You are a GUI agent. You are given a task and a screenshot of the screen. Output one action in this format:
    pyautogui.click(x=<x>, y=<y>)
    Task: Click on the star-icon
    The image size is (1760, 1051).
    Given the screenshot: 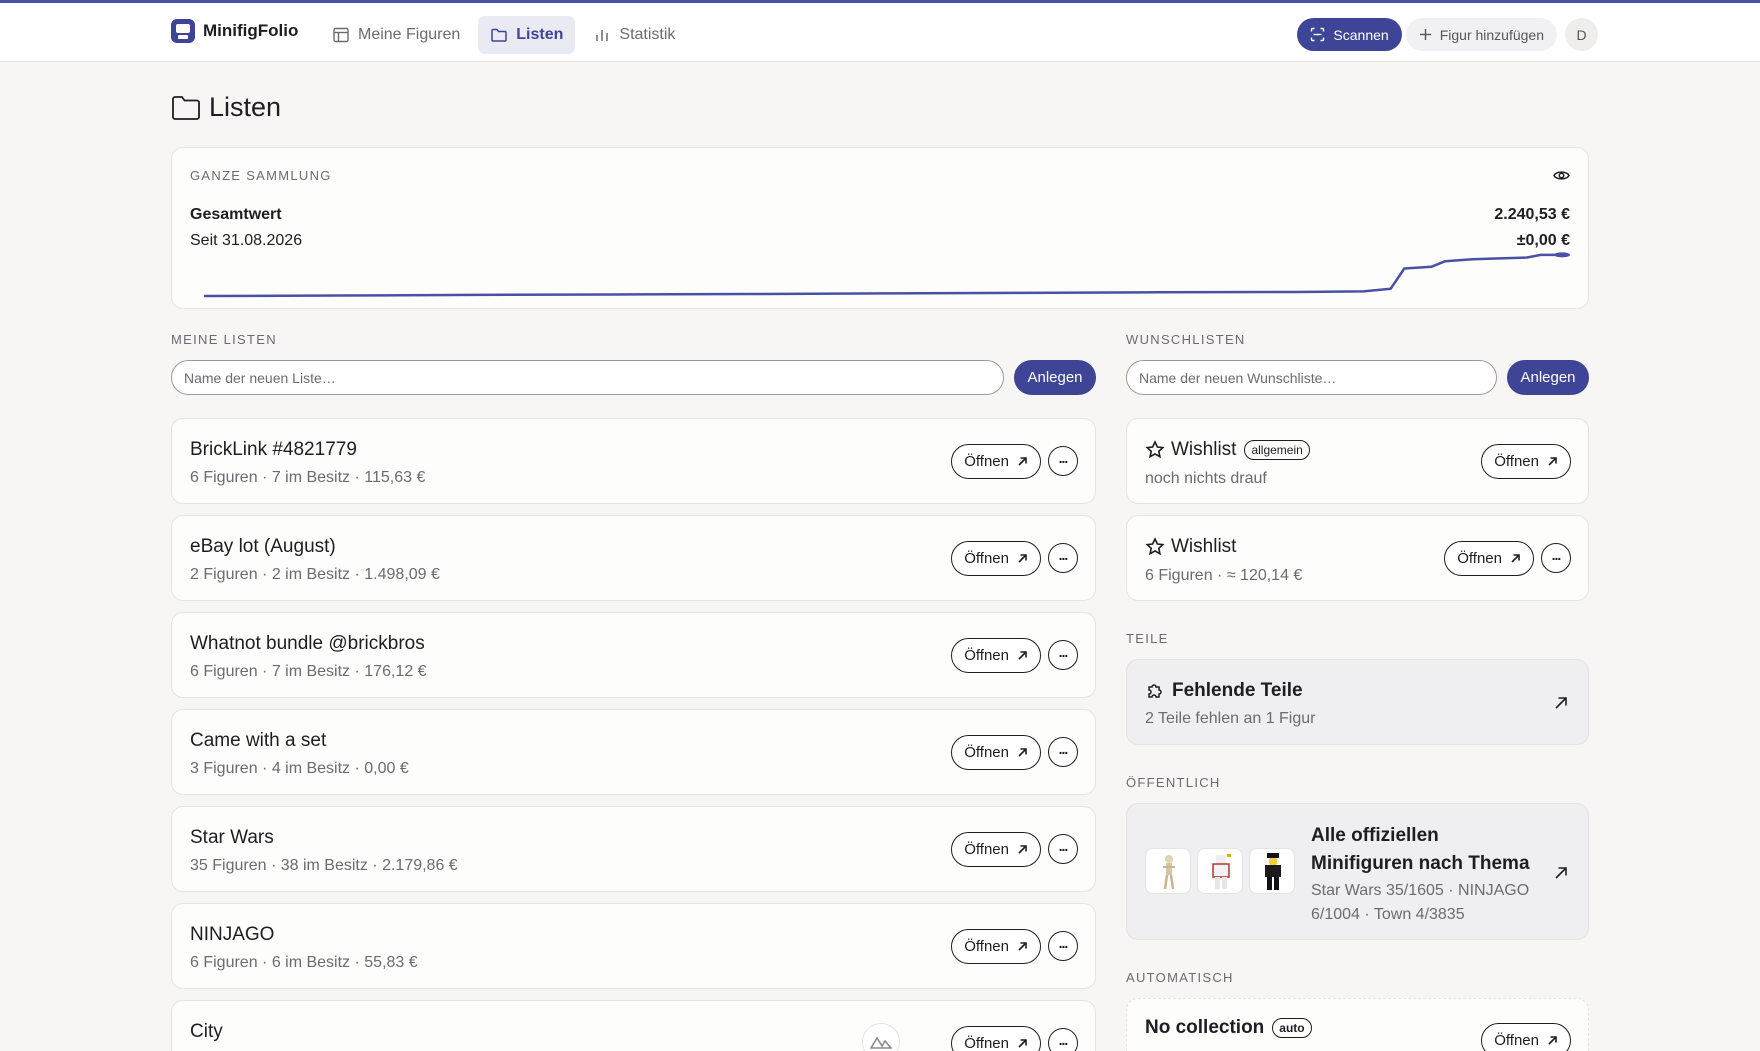 What is the action you would take?
    pyautogui.click(x=1155, y=449)
    